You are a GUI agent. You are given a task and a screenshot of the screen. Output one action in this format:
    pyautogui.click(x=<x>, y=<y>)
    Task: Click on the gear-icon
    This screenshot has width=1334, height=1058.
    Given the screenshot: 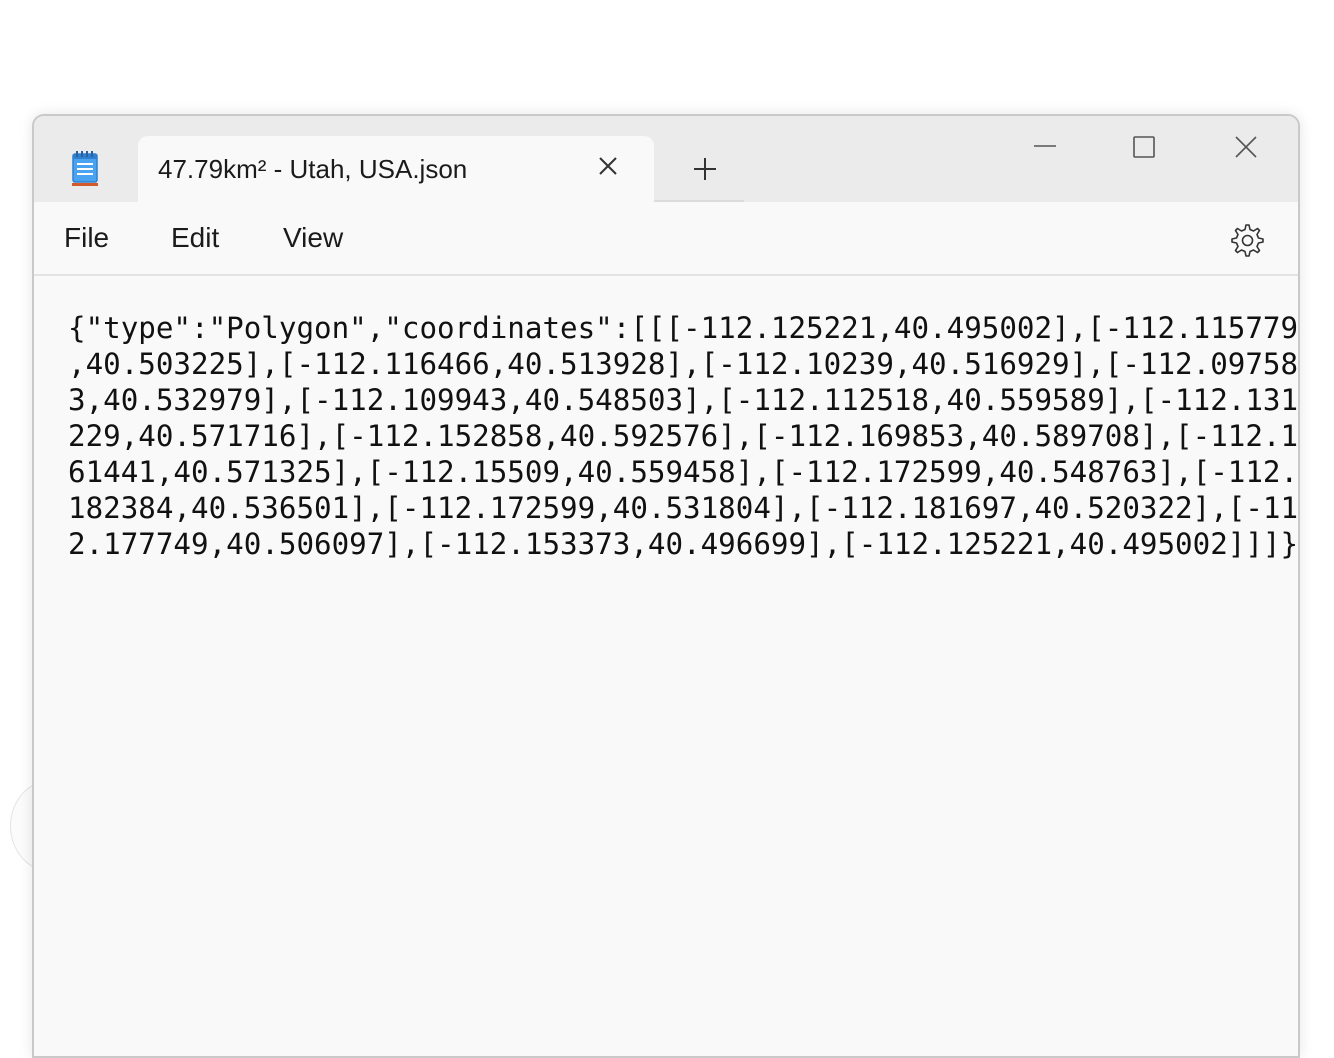 What is the action you would take?
    pyautogui.click(x=1246, y=240)
    